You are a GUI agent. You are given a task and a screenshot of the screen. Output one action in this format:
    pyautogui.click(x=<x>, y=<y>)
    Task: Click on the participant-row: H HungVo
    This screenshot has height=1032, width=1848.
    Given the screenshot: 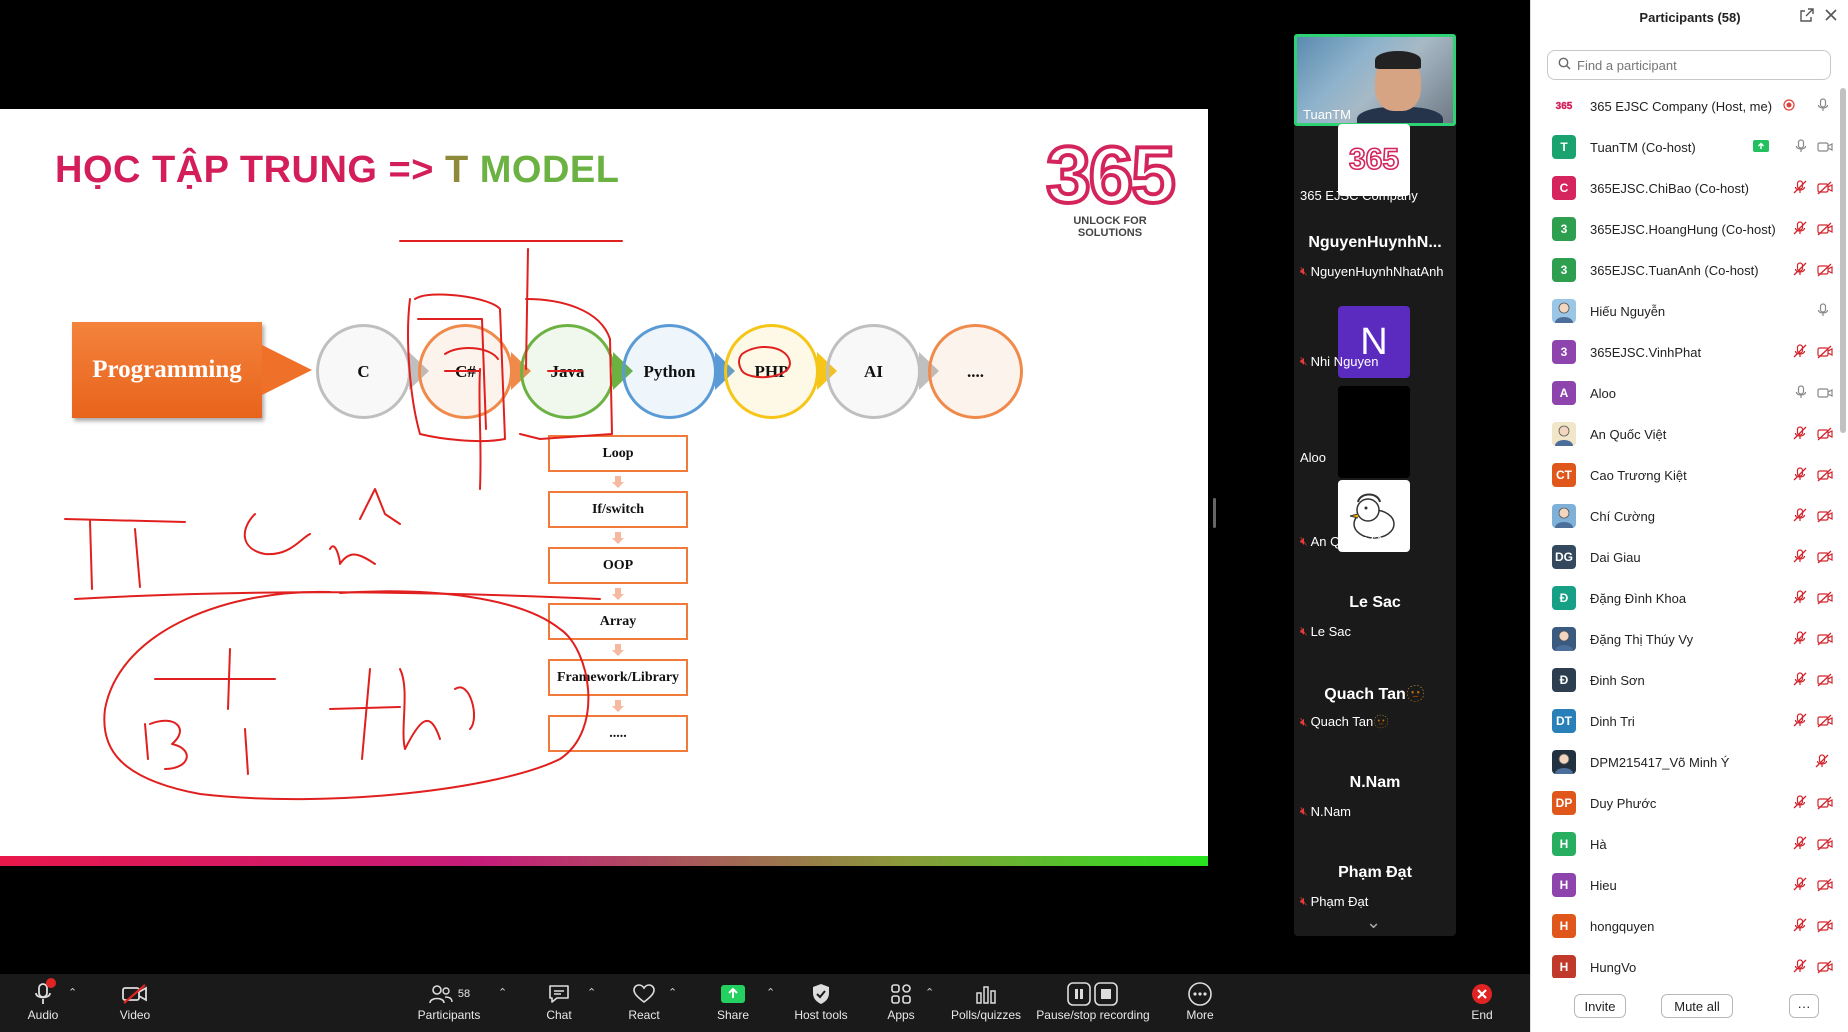 What is the action you would take?
    pyautogui.click(x=1684, y=962)
    